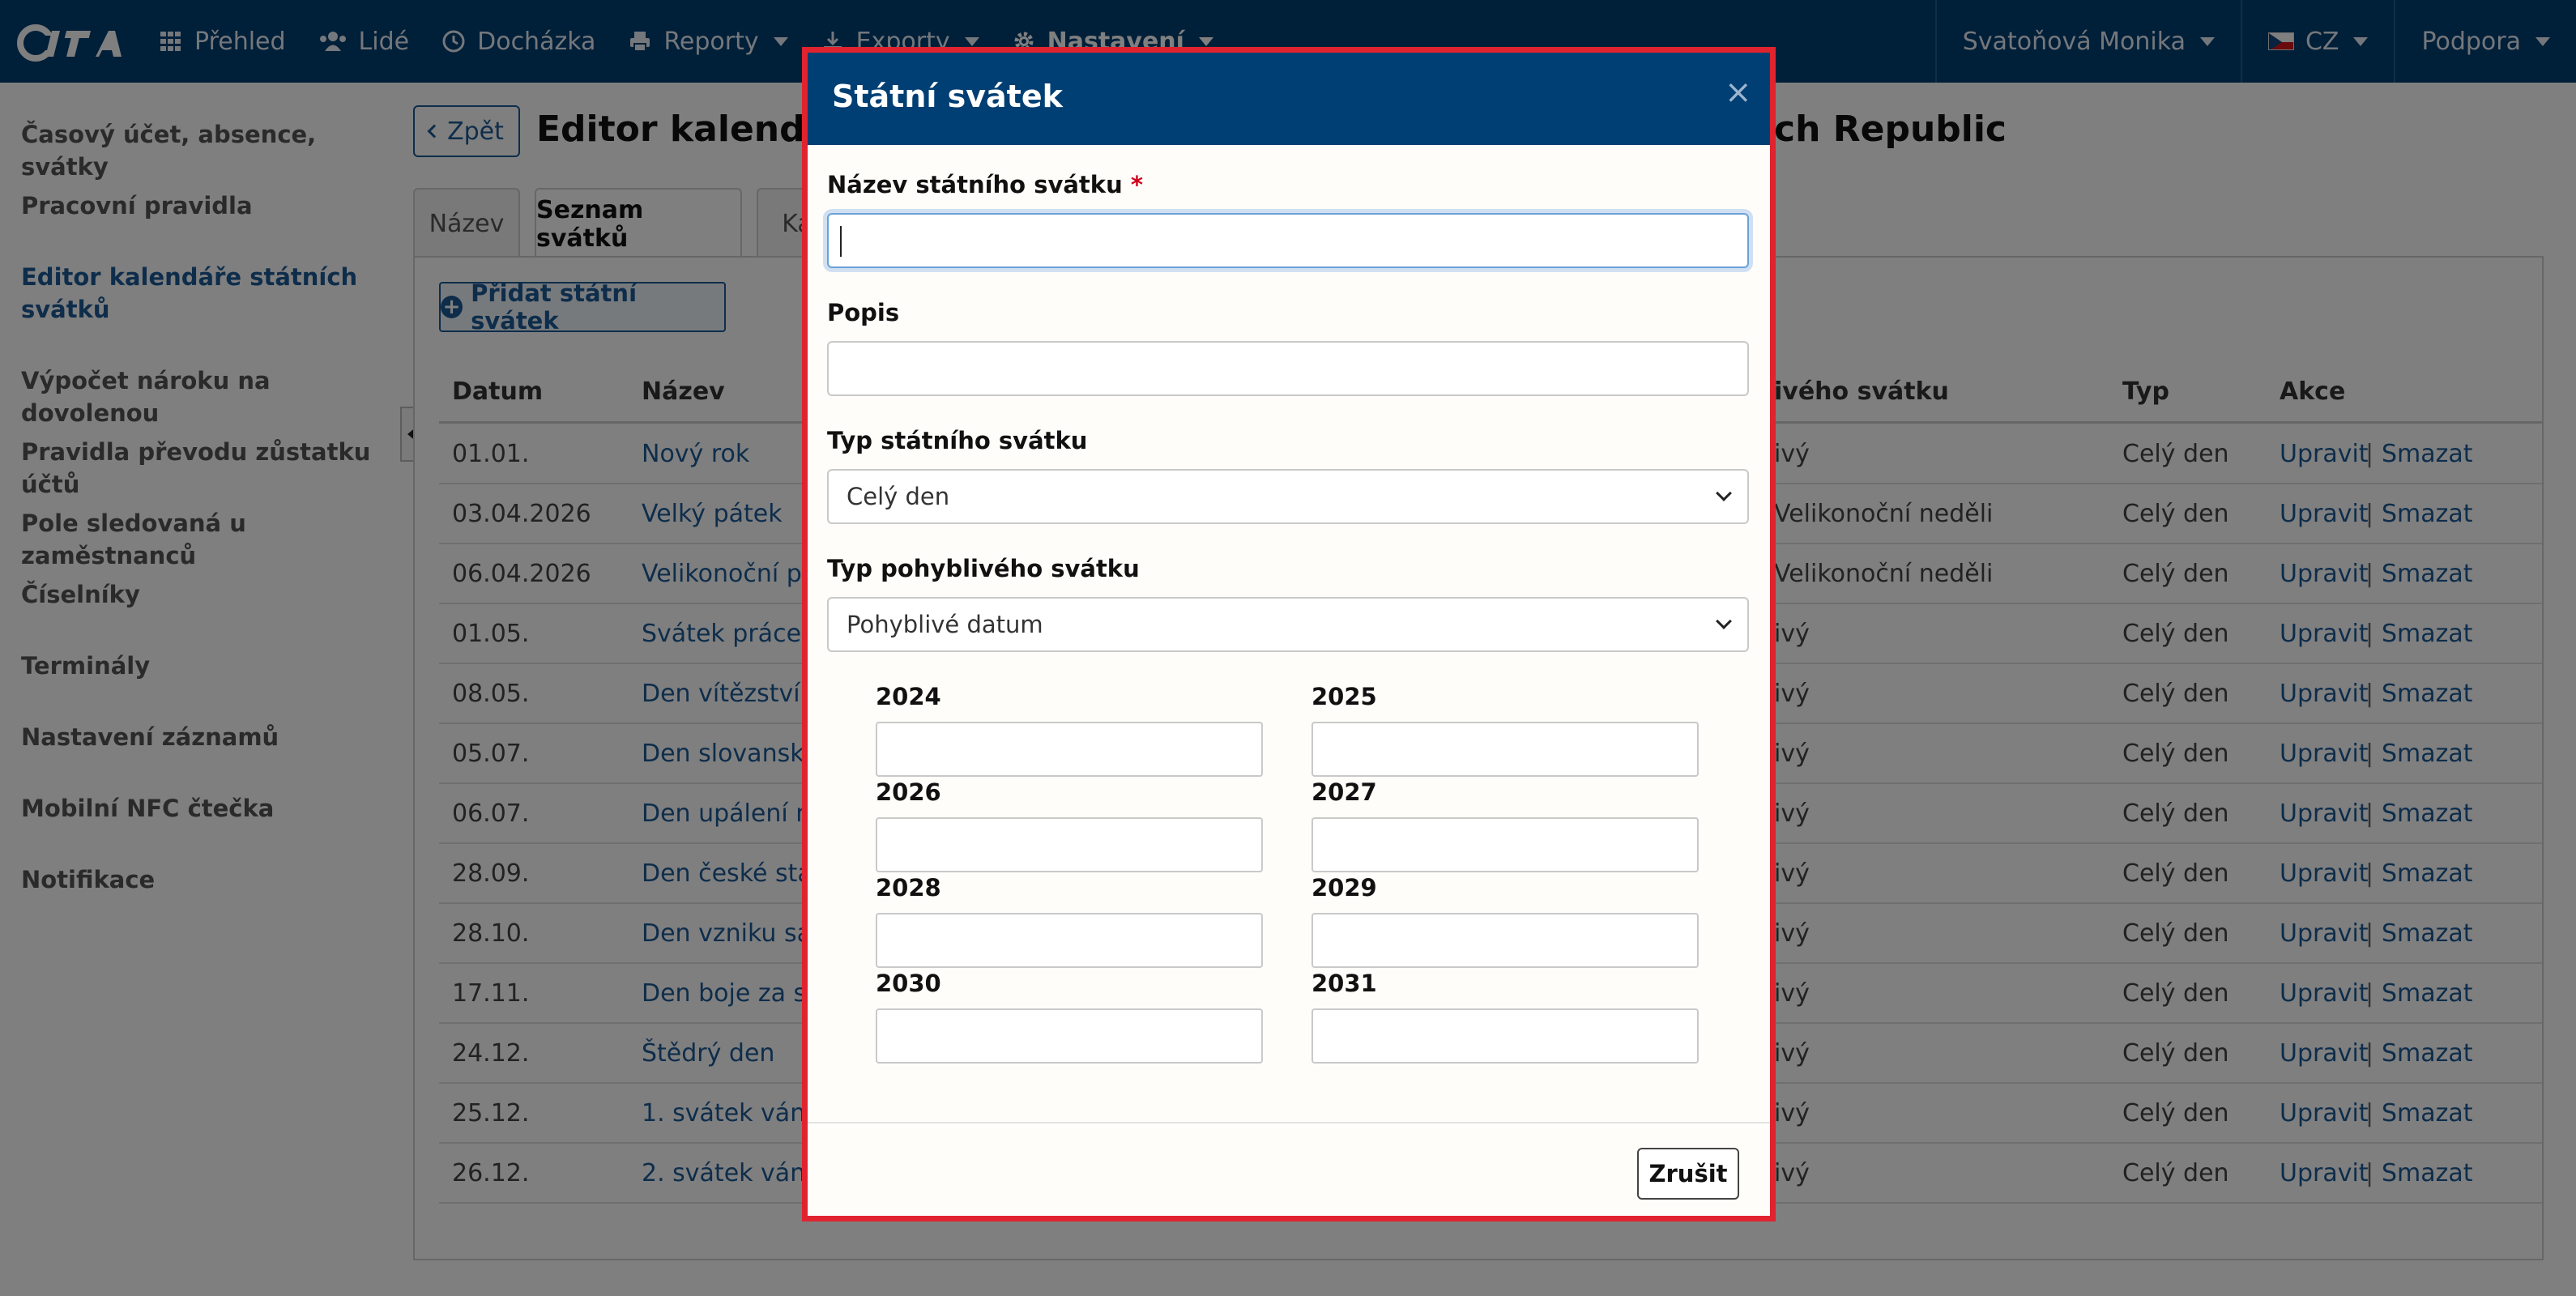  Describe the element at coordinates (908, 888) in the screenshot. I see `year-label-2028: 2028` at that location.